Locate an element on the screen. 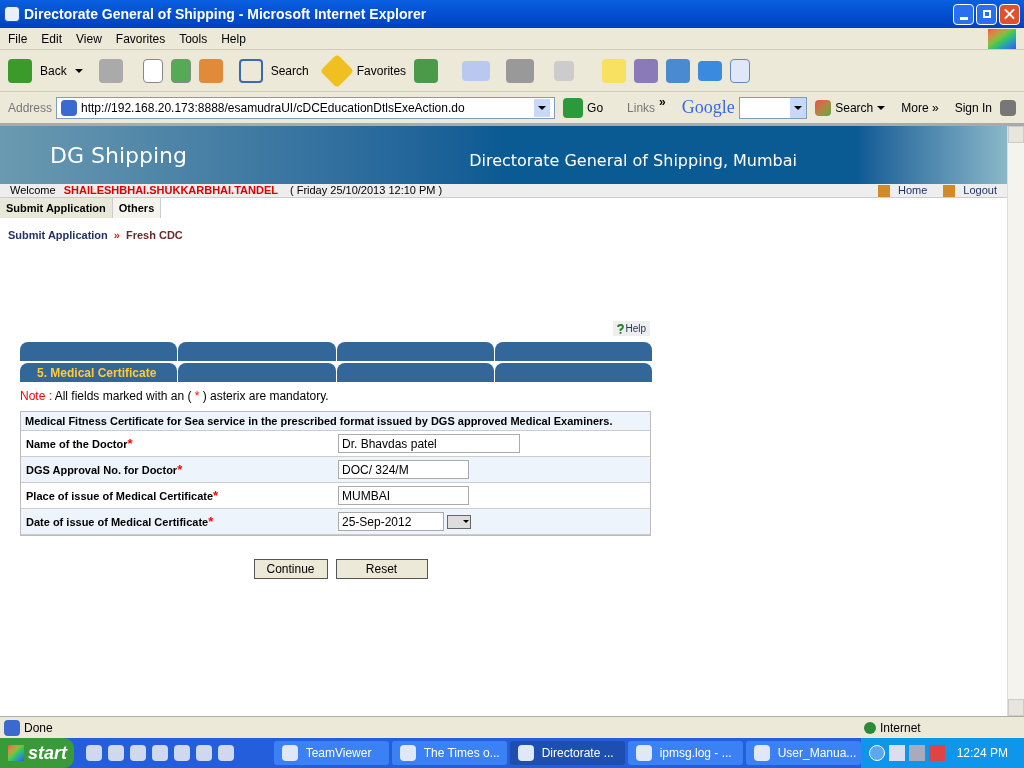  chevron-text: » is located at coordinates (662, 101).